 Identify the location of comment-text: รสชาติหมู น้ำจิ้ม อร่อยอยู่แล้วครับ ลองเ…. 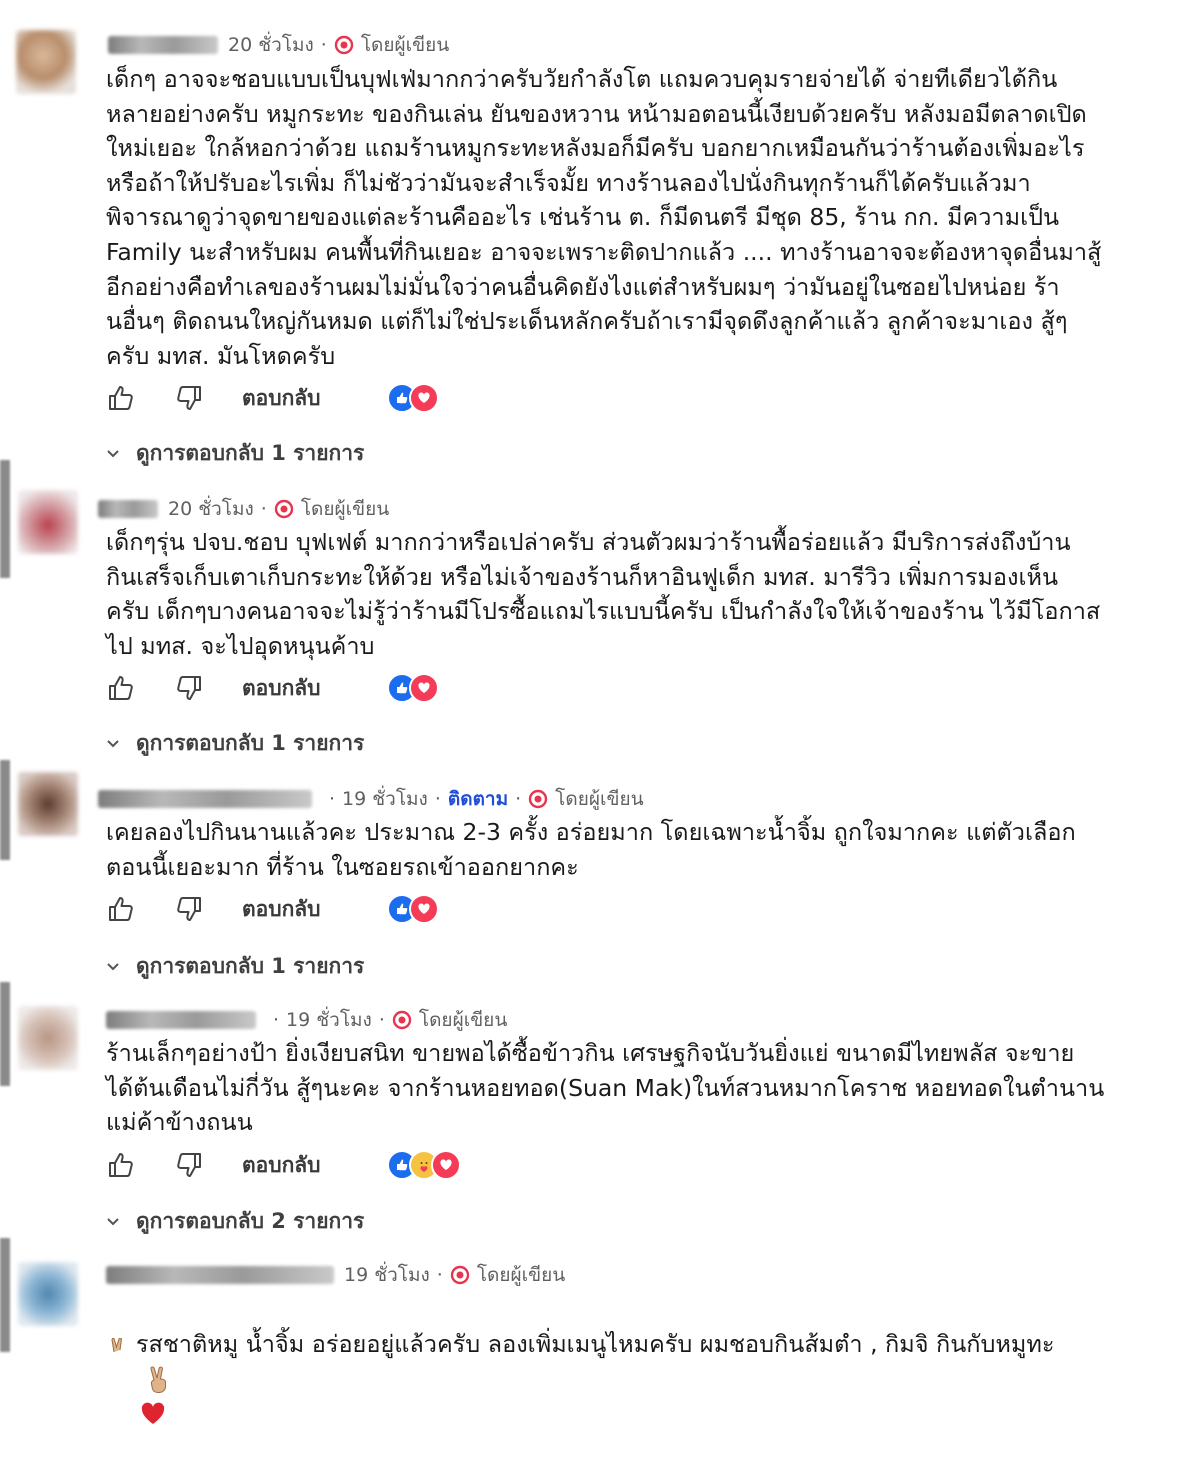
(626, 1378).